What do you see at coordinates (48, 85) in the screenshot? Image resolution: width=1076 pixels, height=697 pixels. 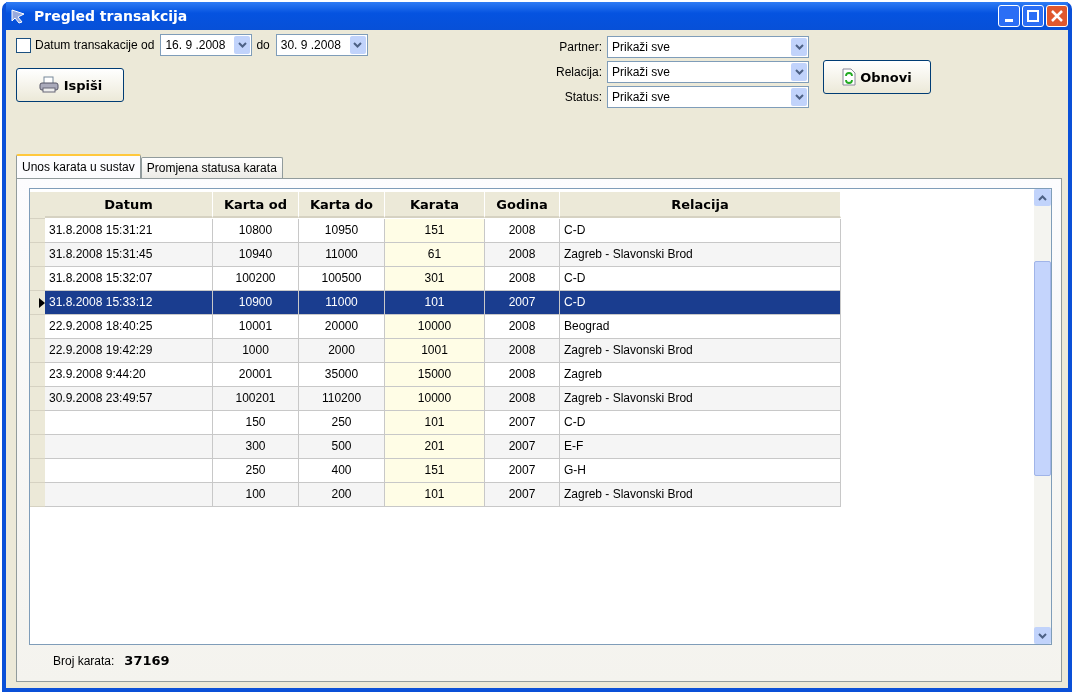 I see `printer-icon` at bounding box center [48, 85].